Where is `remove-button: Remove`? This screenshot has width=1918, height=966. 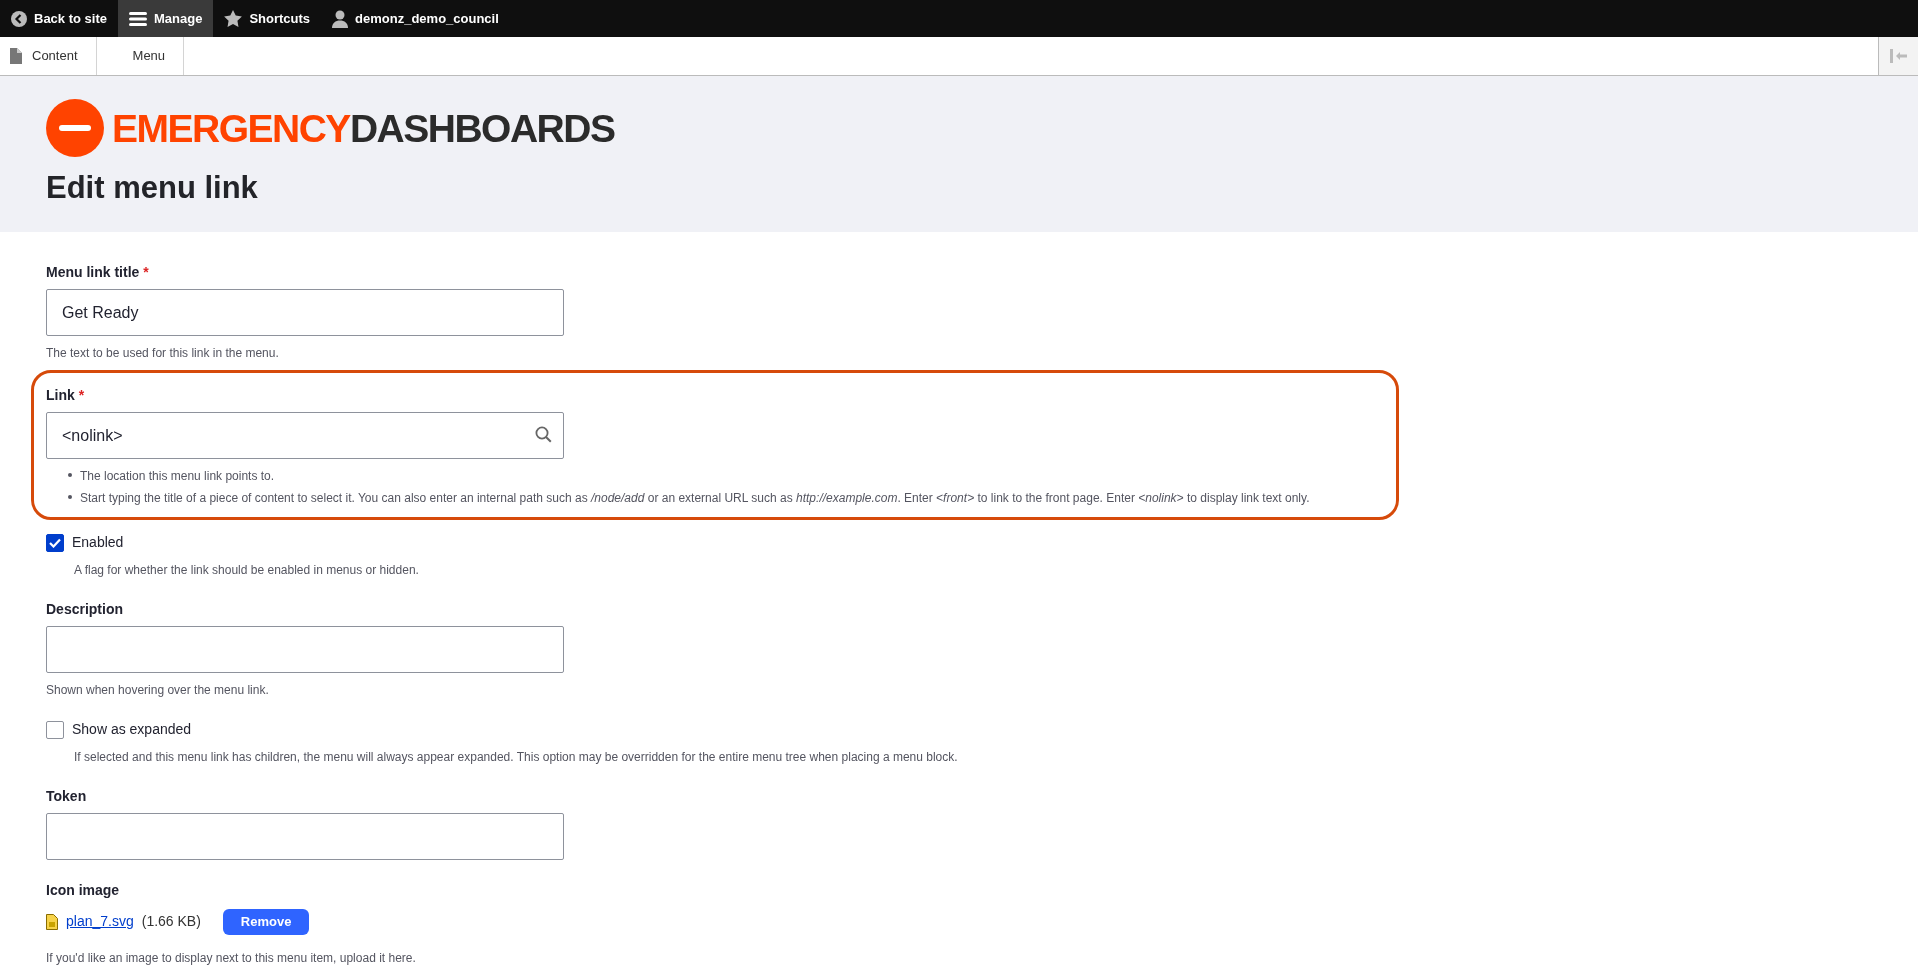
remove-button: Remove is located at coordinates (266, 922).